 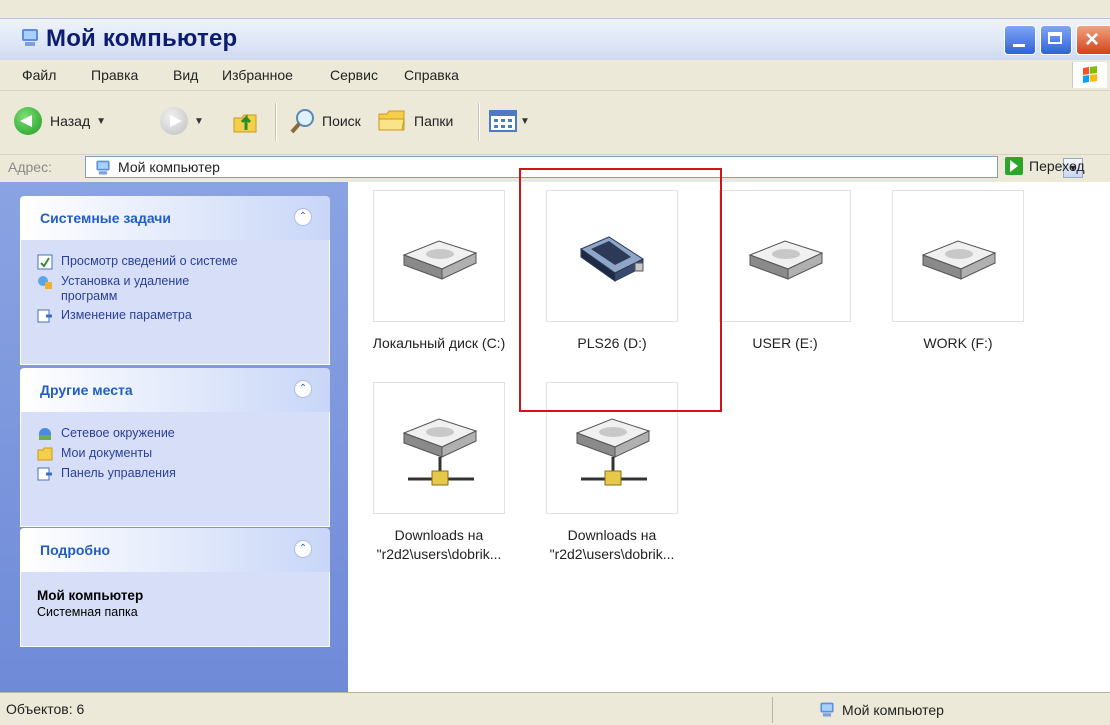 I want to click on other-places-title: Другие места, so click(x=86, y=390).